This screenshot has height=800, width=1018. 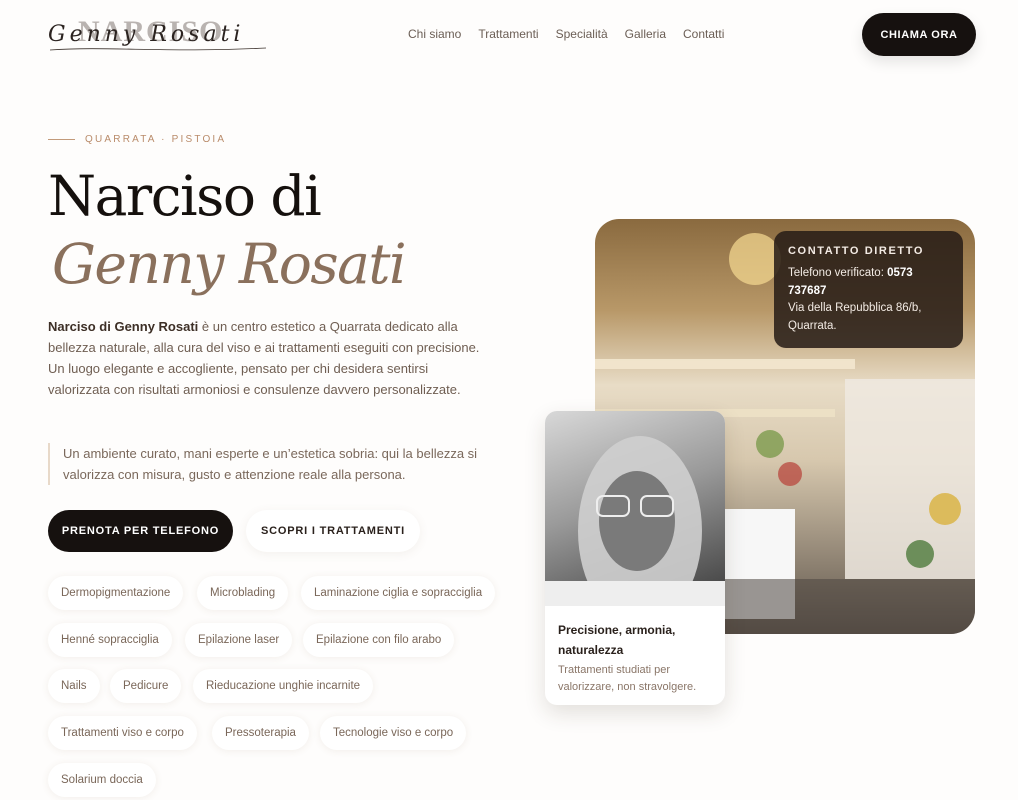 I want to click on chip-trattamenti-viso-corpo: Trattamenti viso e corpo, so click(x=122, y=733).